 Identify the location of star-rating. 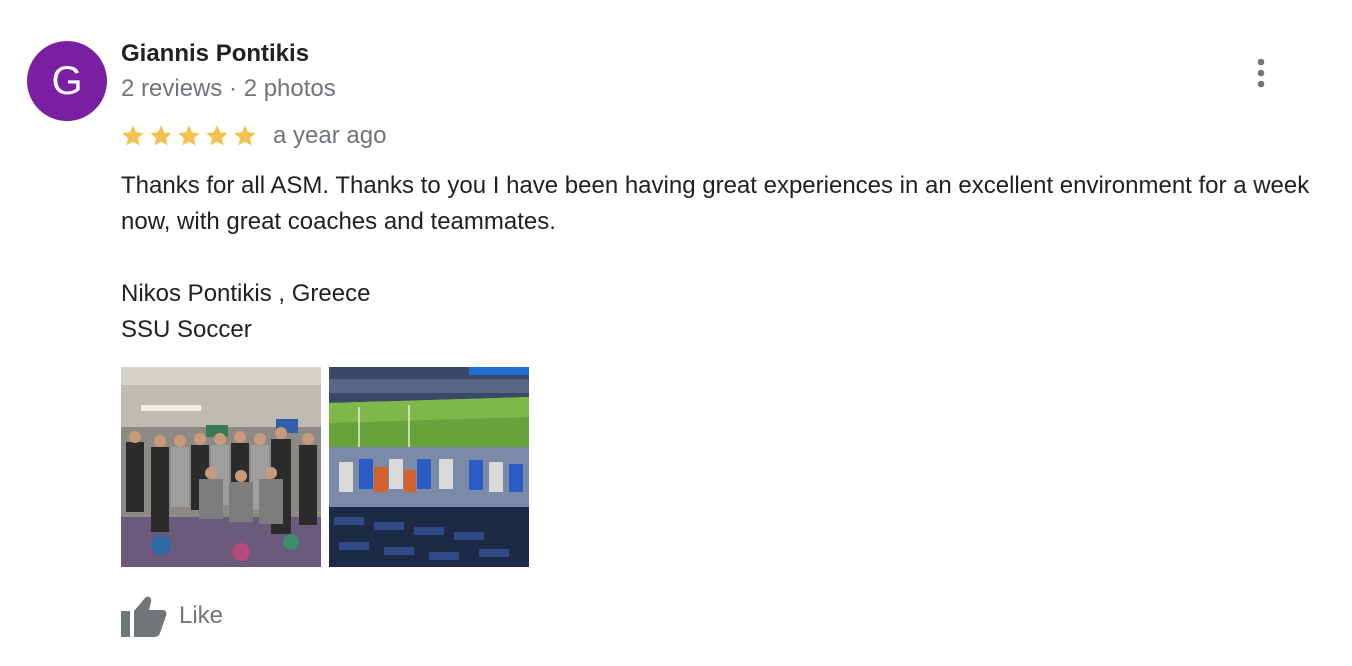
(189, 136).